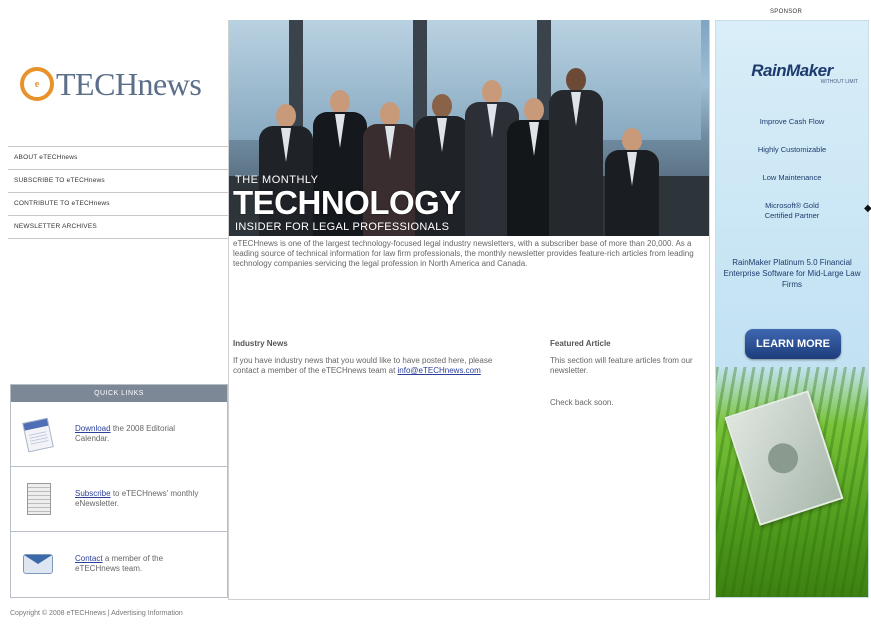  Describe the element at coordinates (89, 558) in the screenshot. I see `contact-link: Contact` at that location.